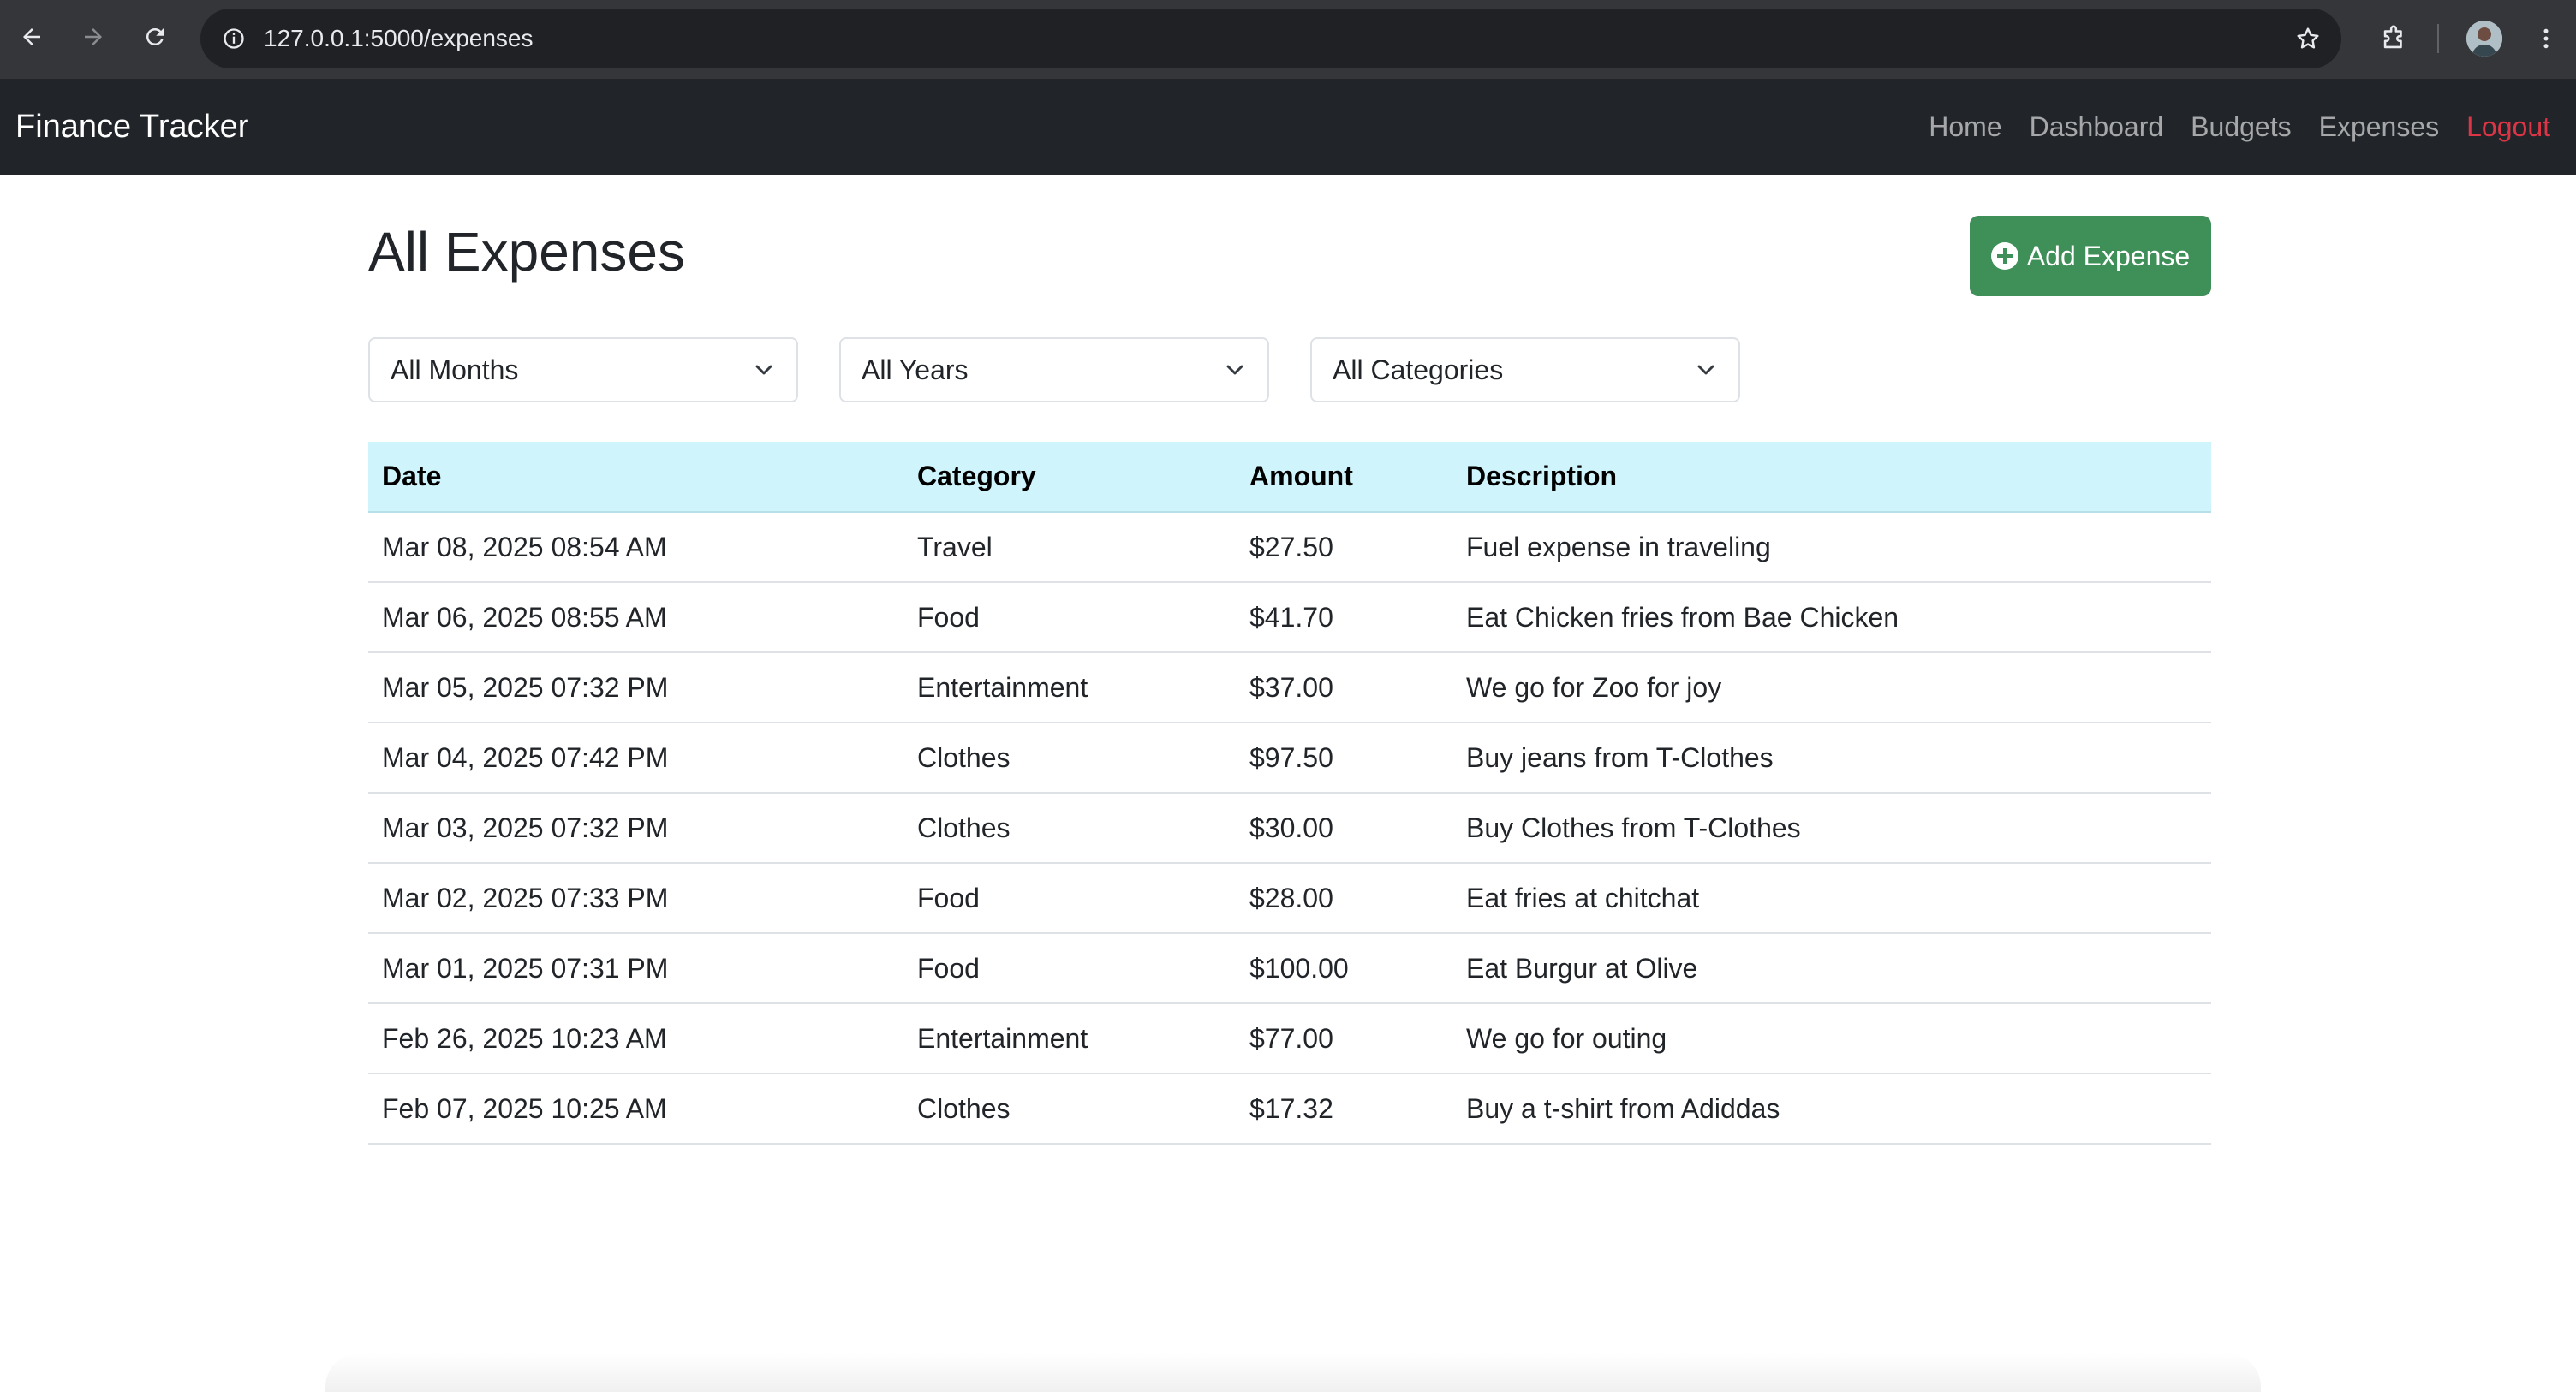 This screenshot has width=2576, height=1392. I want to click on column-header-date: Date, so click(635, 477).